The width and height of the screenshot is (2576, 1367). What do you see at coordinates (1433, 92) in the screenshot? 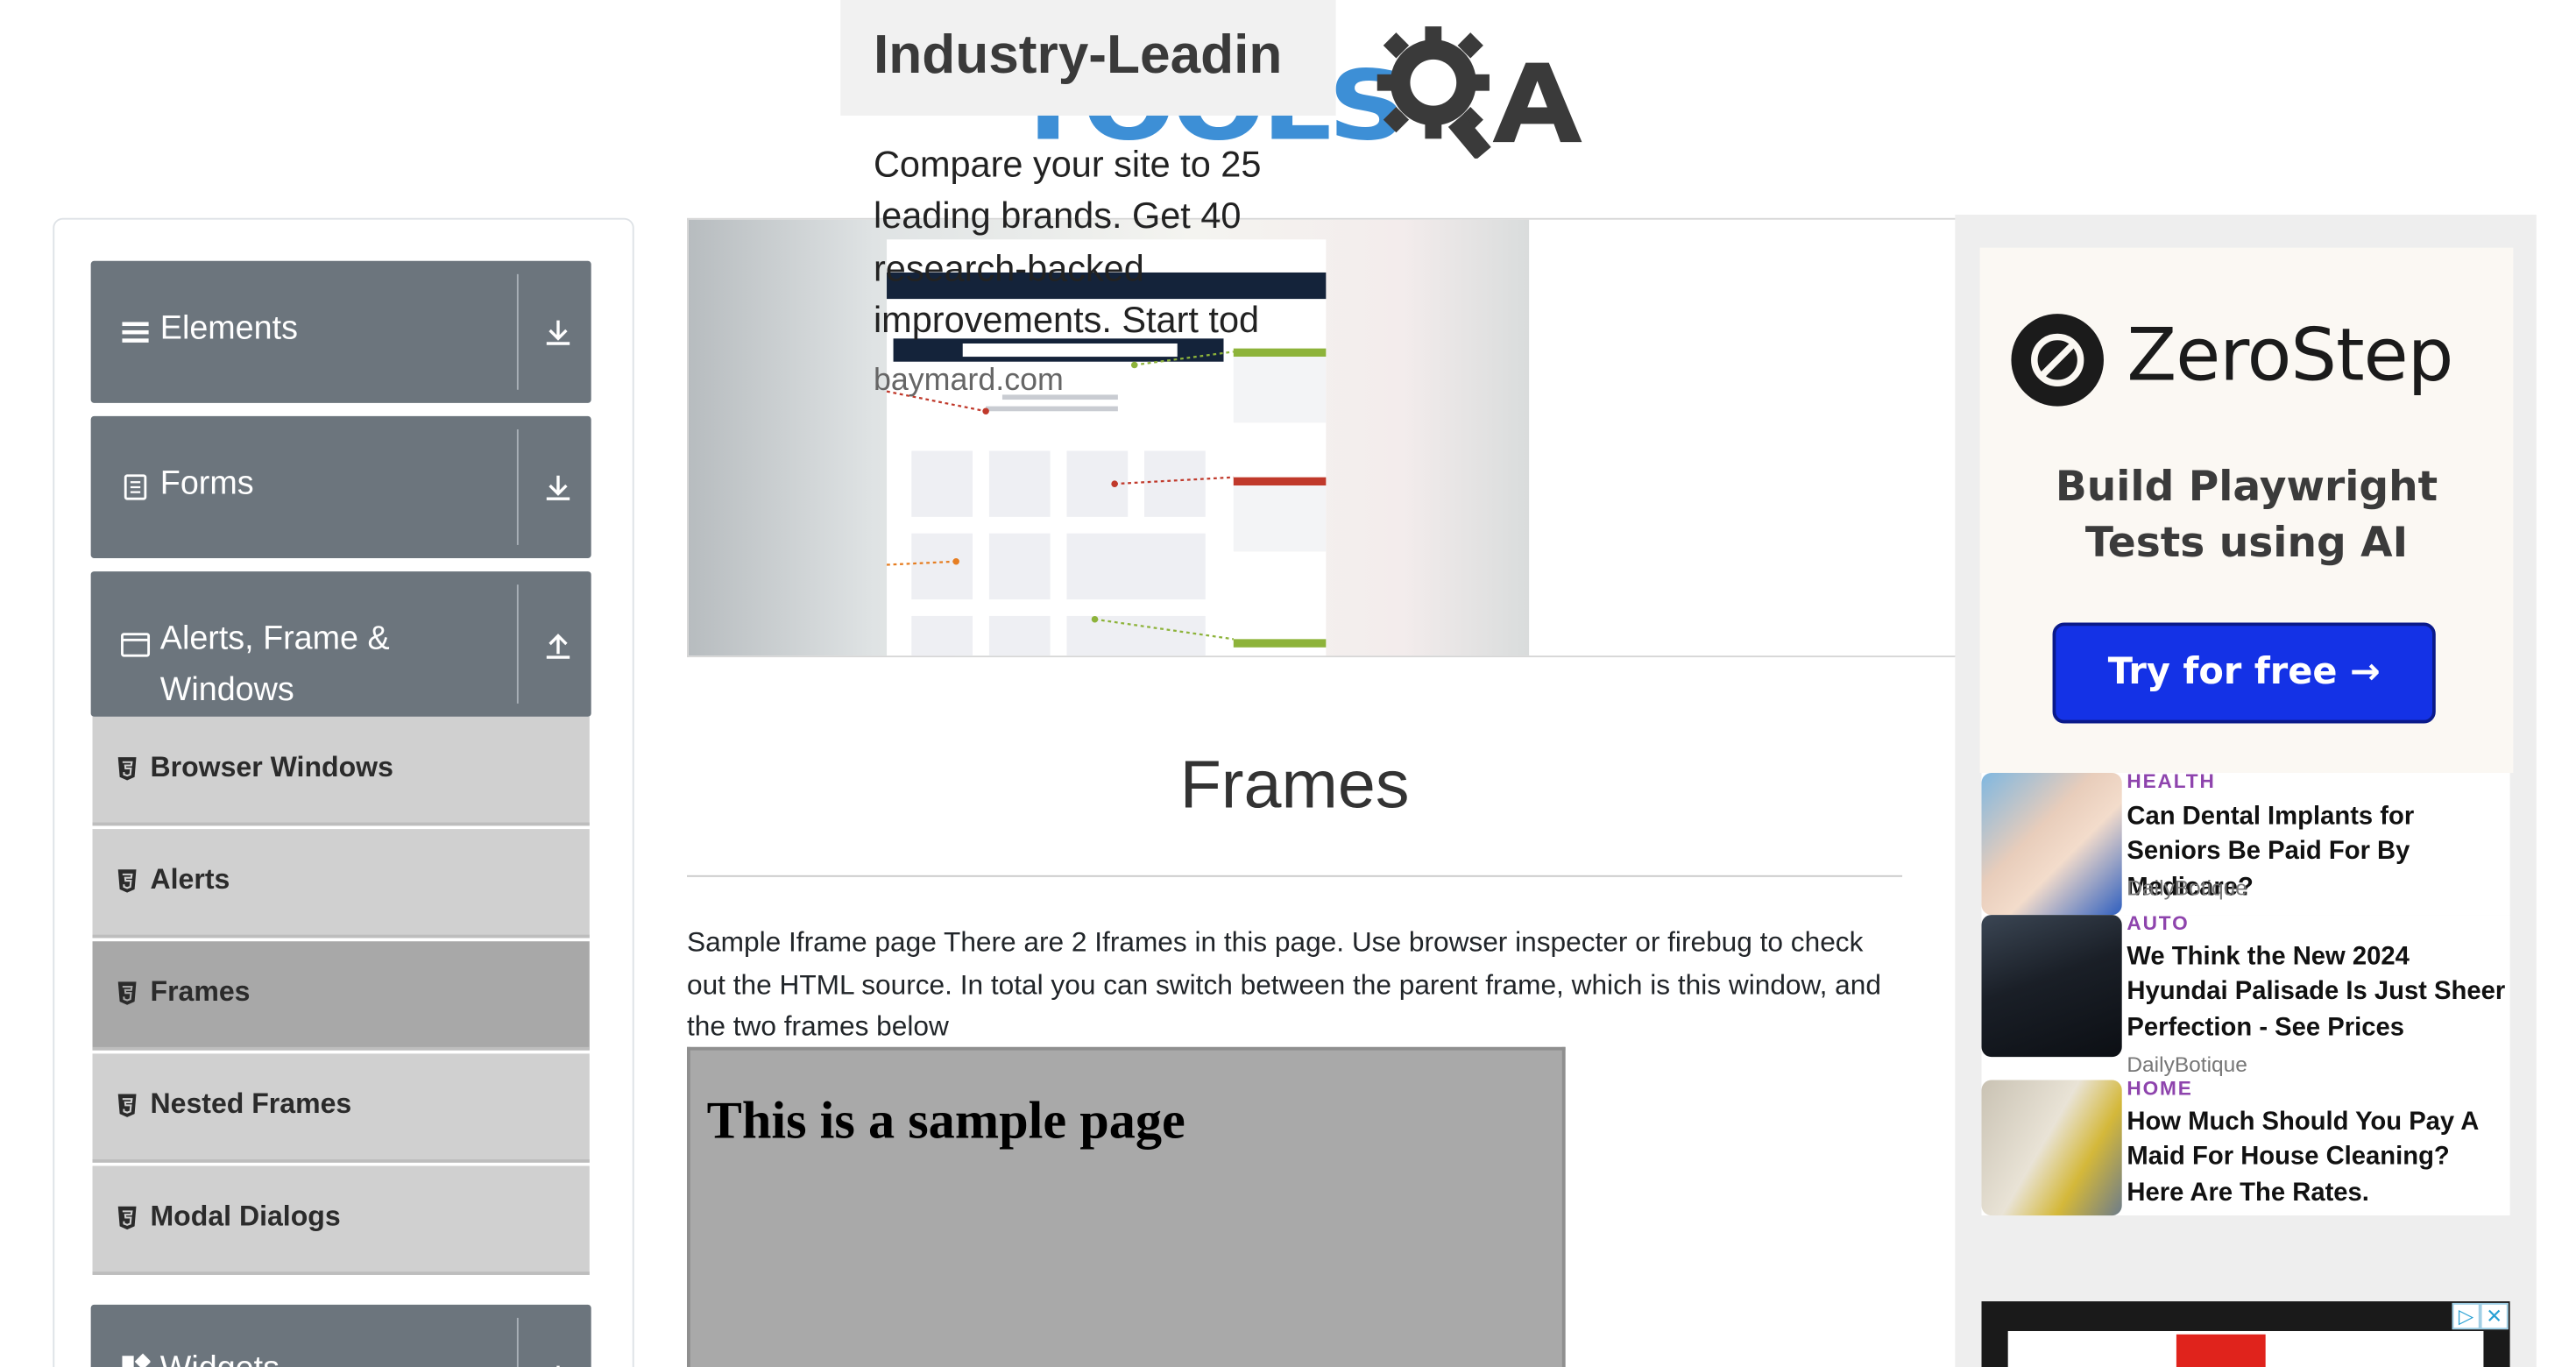
I see `gear-magnifier-icon` at bounding box center [1433, 92].